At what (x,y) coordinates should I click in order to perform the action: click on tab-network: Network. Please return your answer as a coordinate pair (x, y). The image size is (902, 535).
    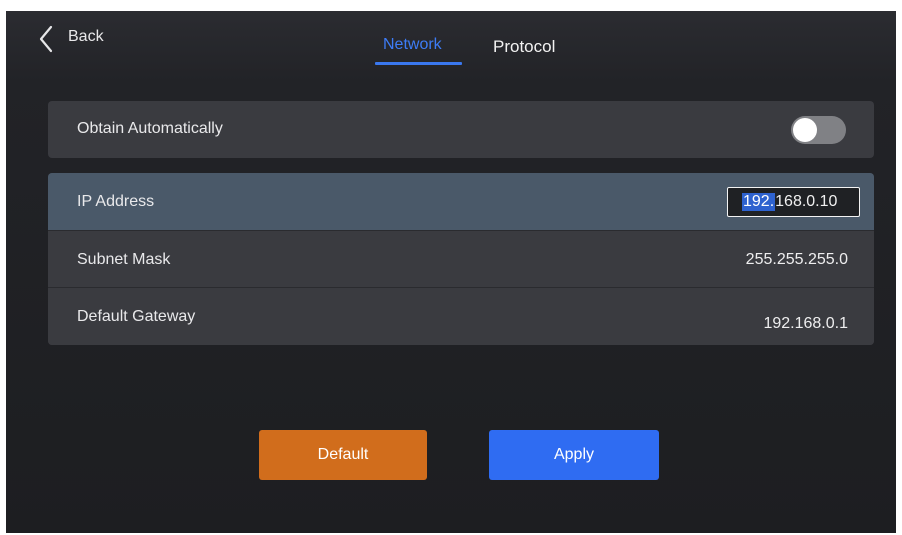
    Looking at the image, I should click on (412, 45).